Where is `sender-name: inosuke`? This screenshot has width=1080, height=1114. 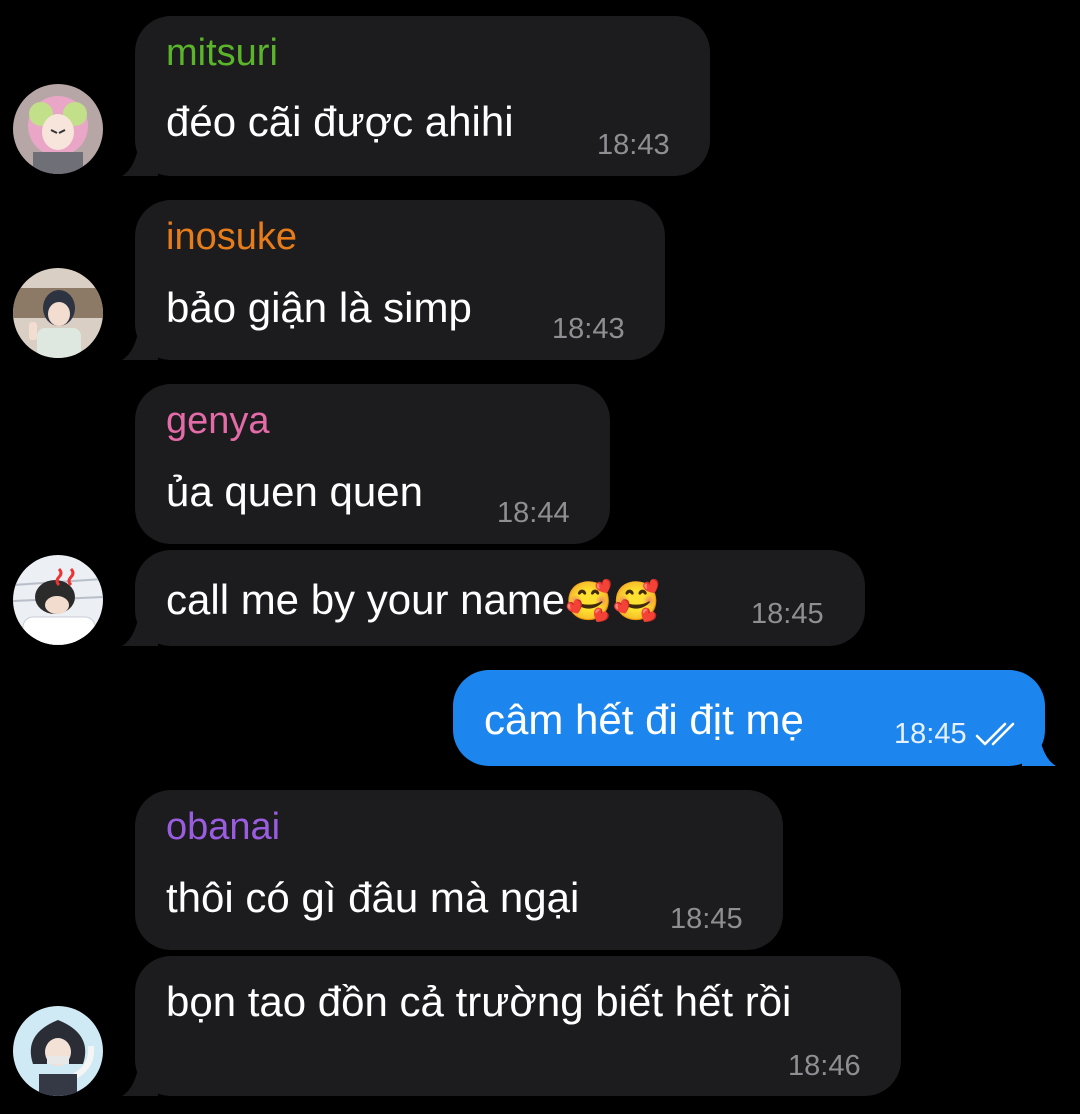 sender-name: inosuke is located at coordinates (231, 237).